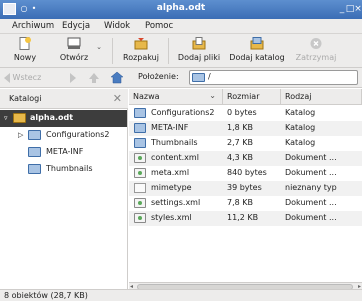  I want to click on location-path: /, so click(209, 76).